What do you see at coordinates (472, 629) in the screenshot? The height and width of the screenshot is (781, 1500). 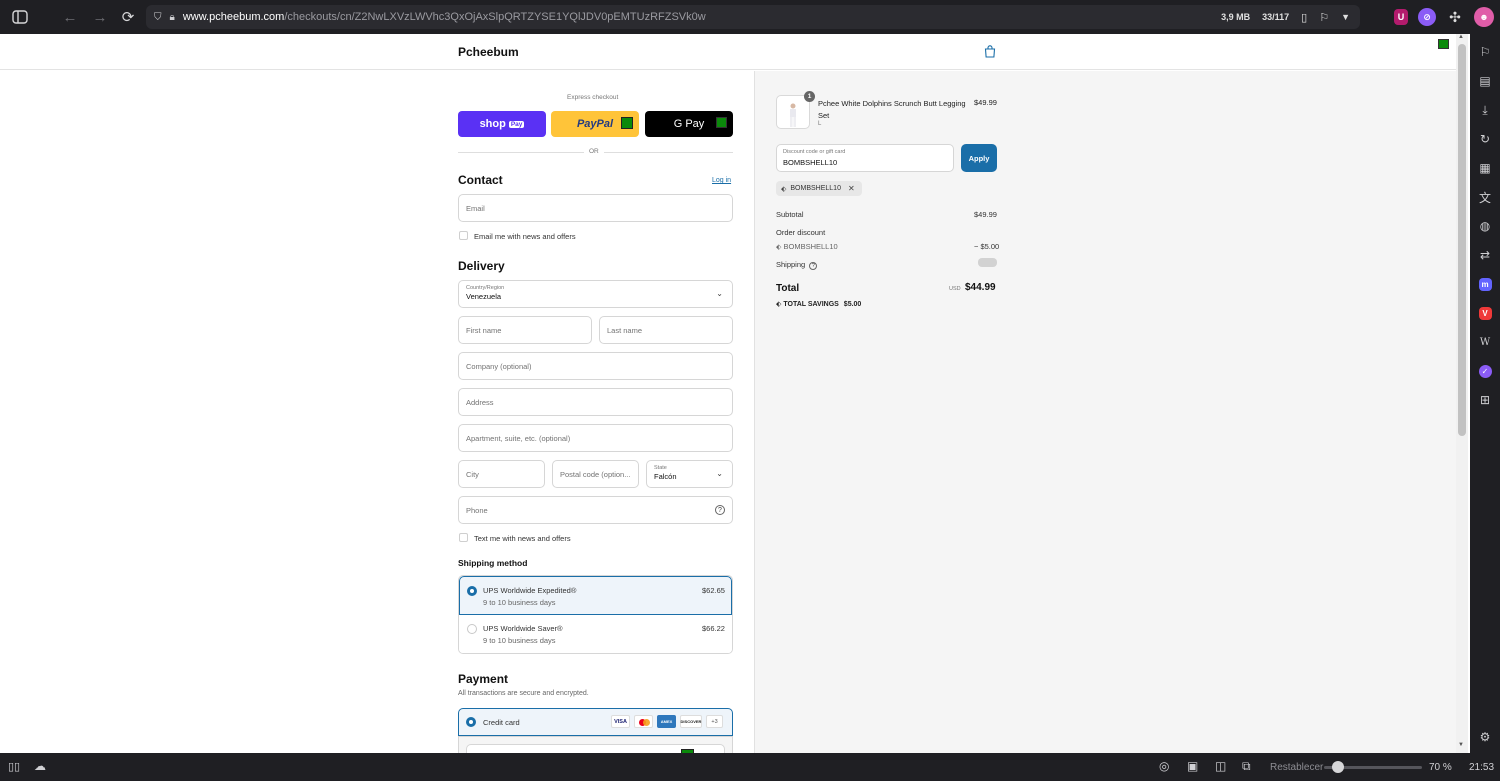 I see `shipping-radio-saver` at bounding box center [472, 629].